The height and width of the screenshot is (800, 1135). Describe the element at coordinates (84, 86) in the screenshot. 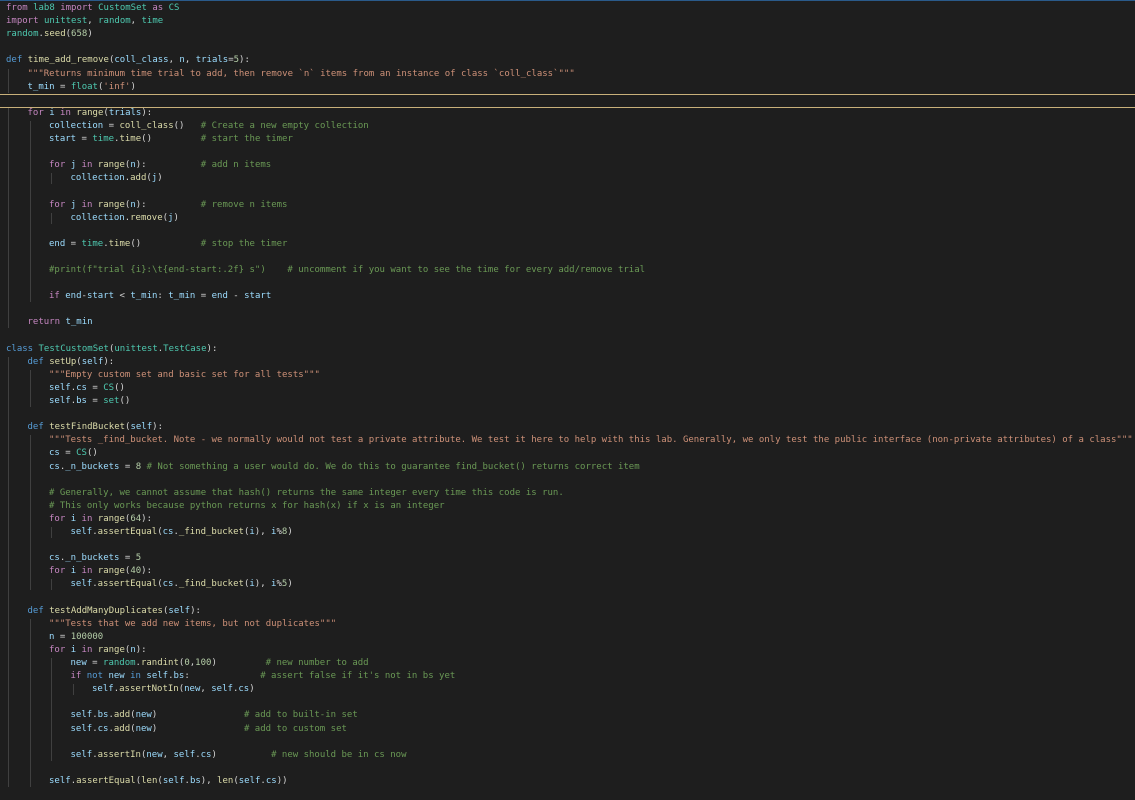

I see `code-token: float` at that location.